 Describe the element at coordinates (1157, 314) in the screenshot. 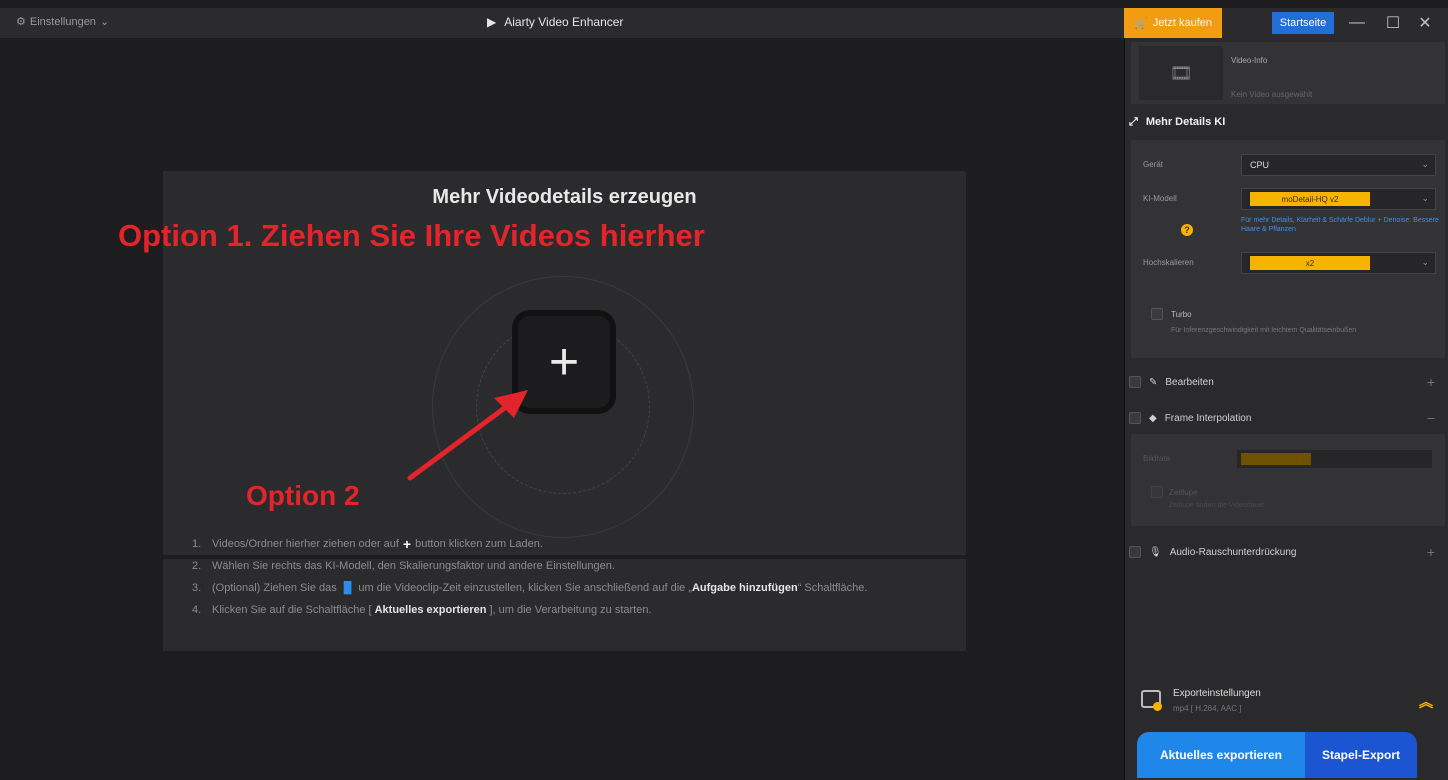

I see `turbo-checkbox` at that location.